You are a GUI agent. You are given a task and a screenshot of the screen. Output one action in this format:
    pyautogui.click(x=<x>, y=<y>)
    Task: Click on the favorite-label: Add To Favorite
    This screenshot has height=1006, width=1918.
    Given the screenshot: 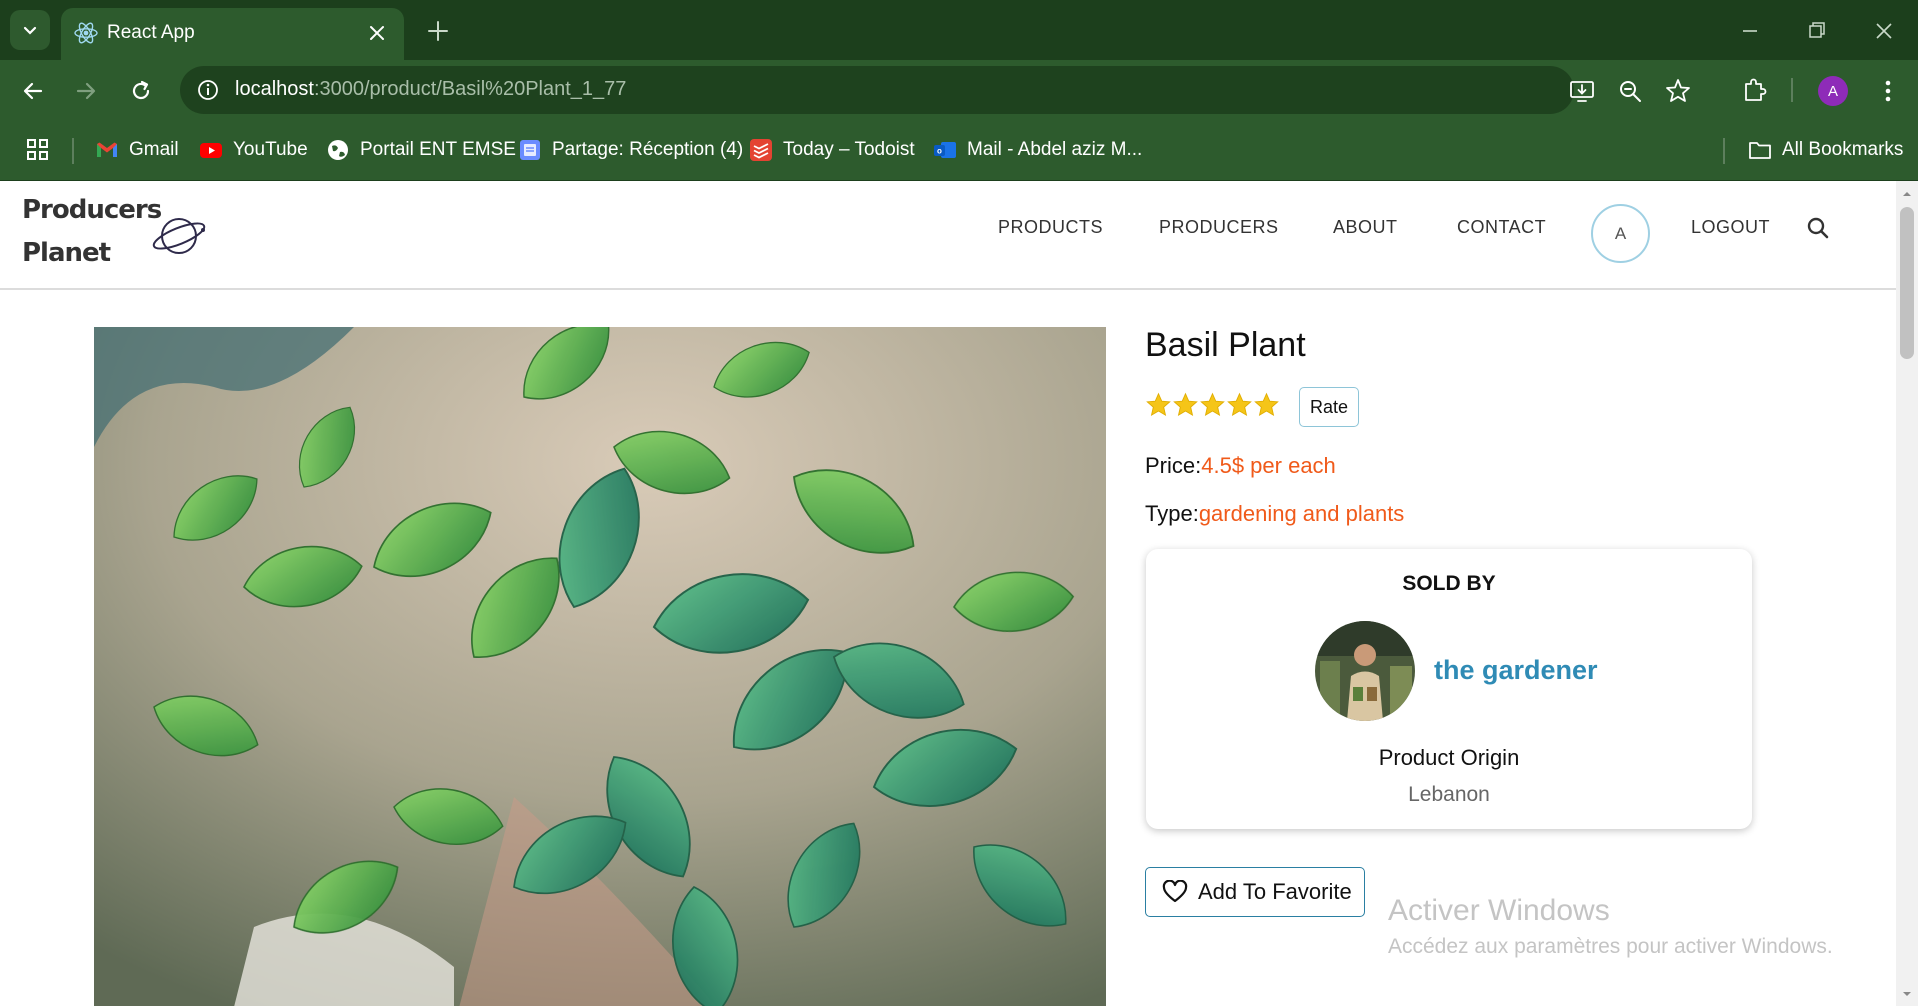 What is the action you would take?
    pyautogui.click(x=1275, y=891)
    